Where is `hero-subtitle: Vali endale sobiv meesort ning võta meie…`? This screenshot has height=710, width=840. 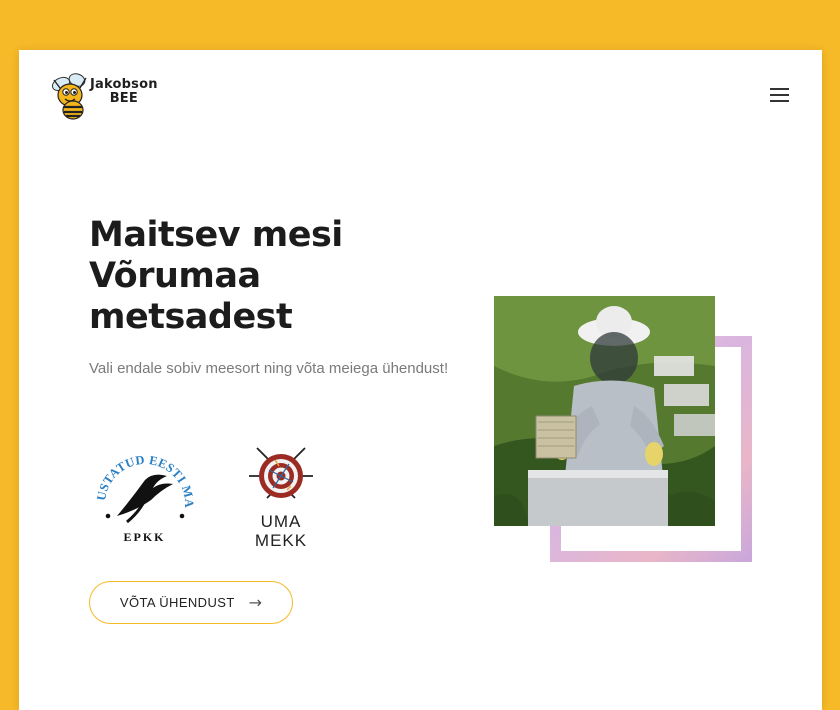 hero-subtitle: Vali endale sobiv meesort ning võta meie… is located at coordinates (269, 368).